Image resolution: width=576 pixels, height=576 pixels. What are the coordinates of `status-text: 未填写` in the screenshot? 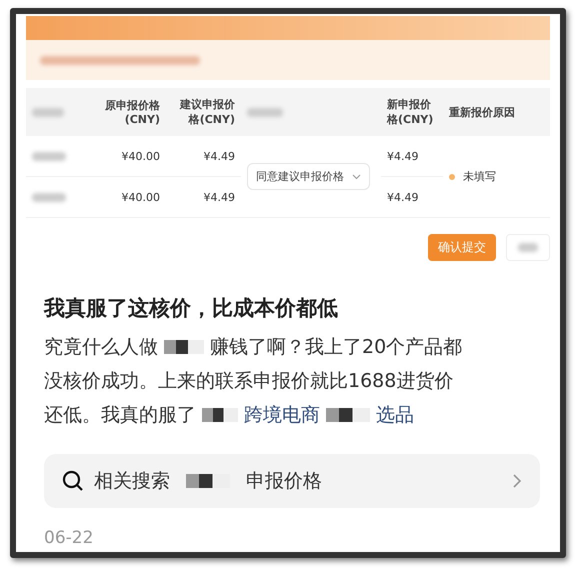 It's located at (479, 176).